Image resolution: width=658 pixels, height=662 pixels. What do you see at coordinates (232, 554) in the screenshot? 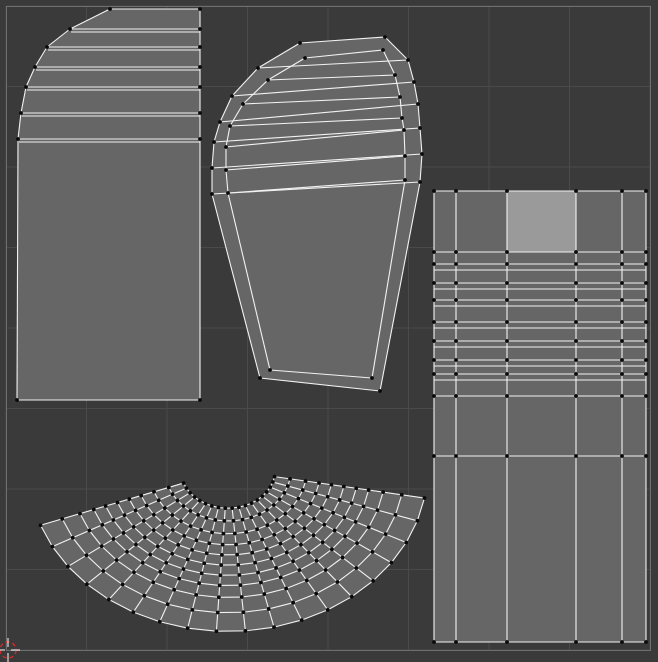
I see `uv-island-collar-arc` at bounding box center [232, 554].